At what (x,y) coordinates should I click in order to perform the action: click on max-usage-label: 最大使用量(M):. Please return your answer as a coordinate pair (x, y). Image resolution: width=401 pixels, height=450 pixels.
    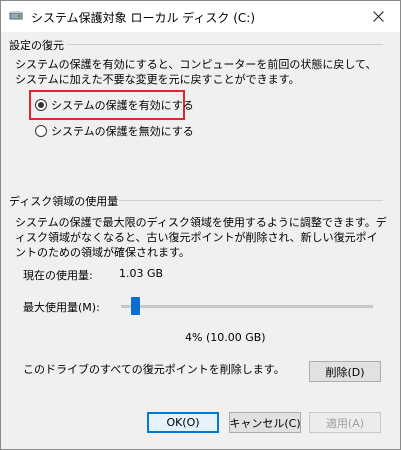
    Looking at the image, I should click on (61, 307).